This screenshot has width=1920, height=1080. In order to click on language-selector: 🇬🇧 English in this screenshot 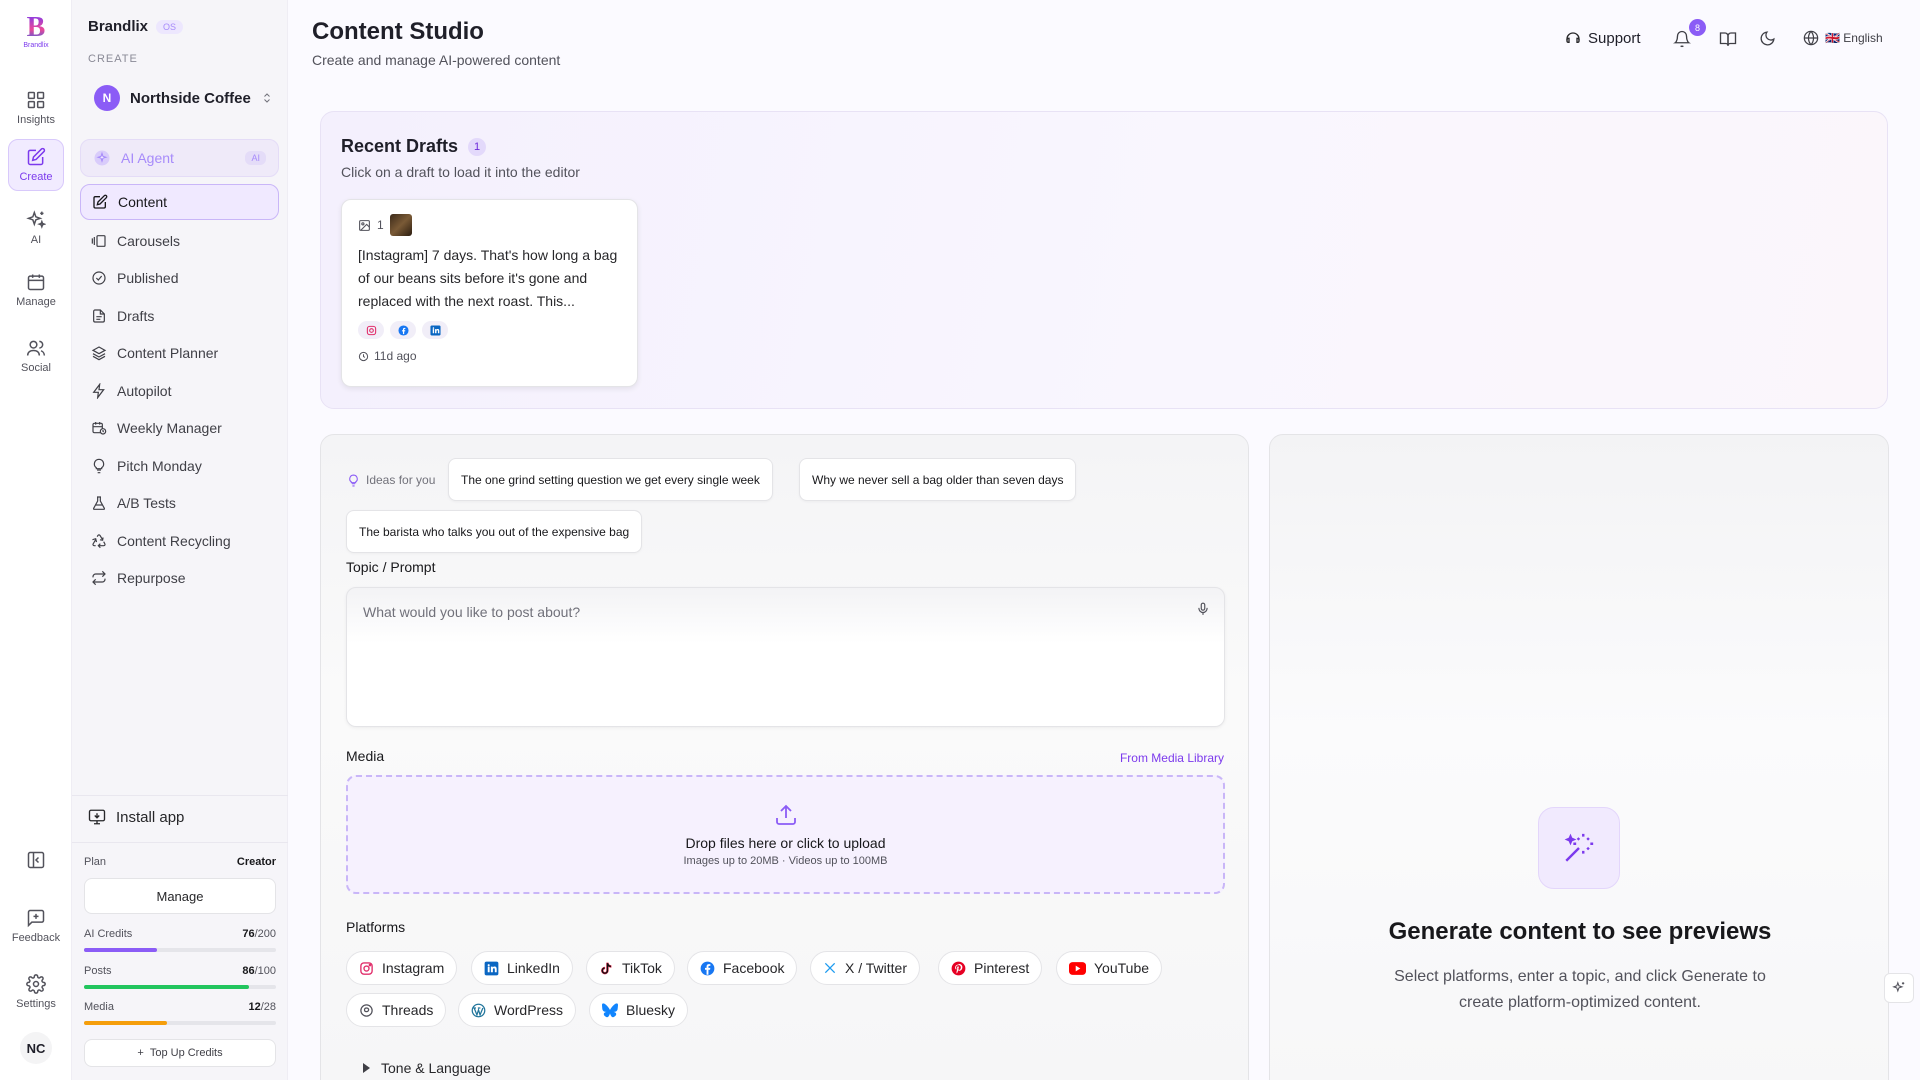, I will do `click(1843, 38)`.